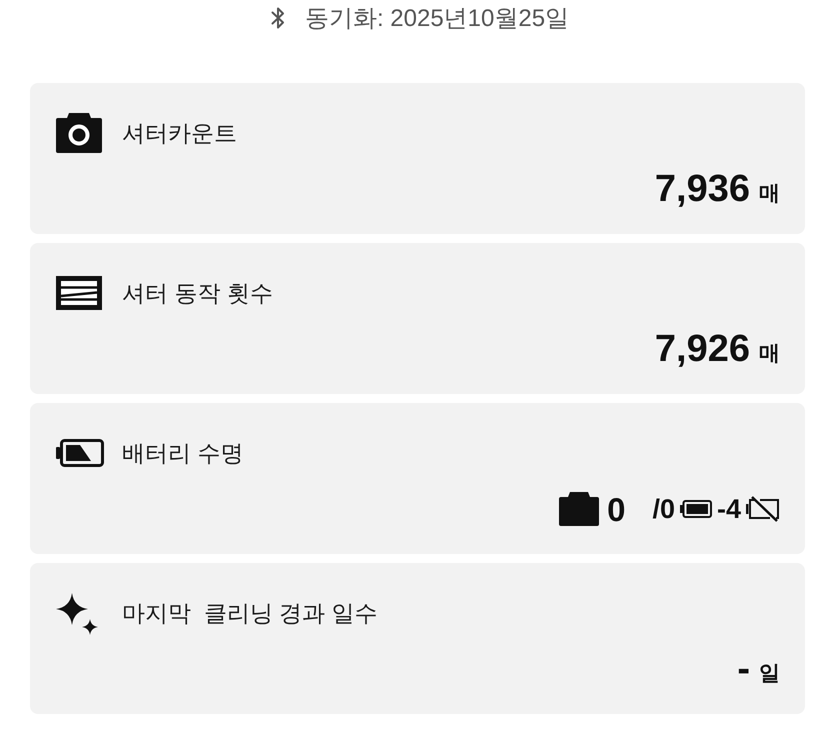 Image resolution: width=836 pixels, height=750 pixels. Describe the element at coordinates (743, 669) in the screenshot. I see `count-value: -` at that location.